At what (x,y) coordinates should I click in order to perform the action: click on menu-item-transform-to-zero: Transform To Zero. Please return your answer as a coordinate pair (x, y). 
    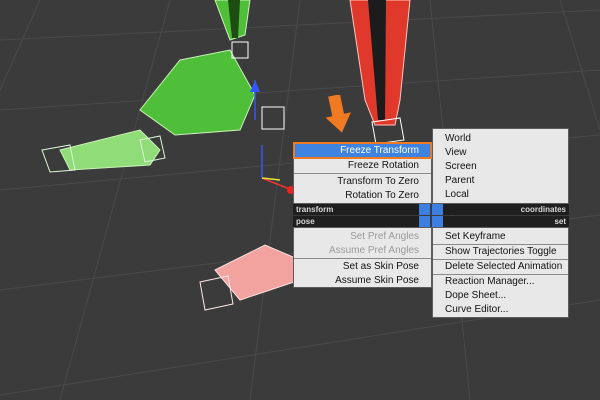
    Looking at the image, I should click on (362, 181).